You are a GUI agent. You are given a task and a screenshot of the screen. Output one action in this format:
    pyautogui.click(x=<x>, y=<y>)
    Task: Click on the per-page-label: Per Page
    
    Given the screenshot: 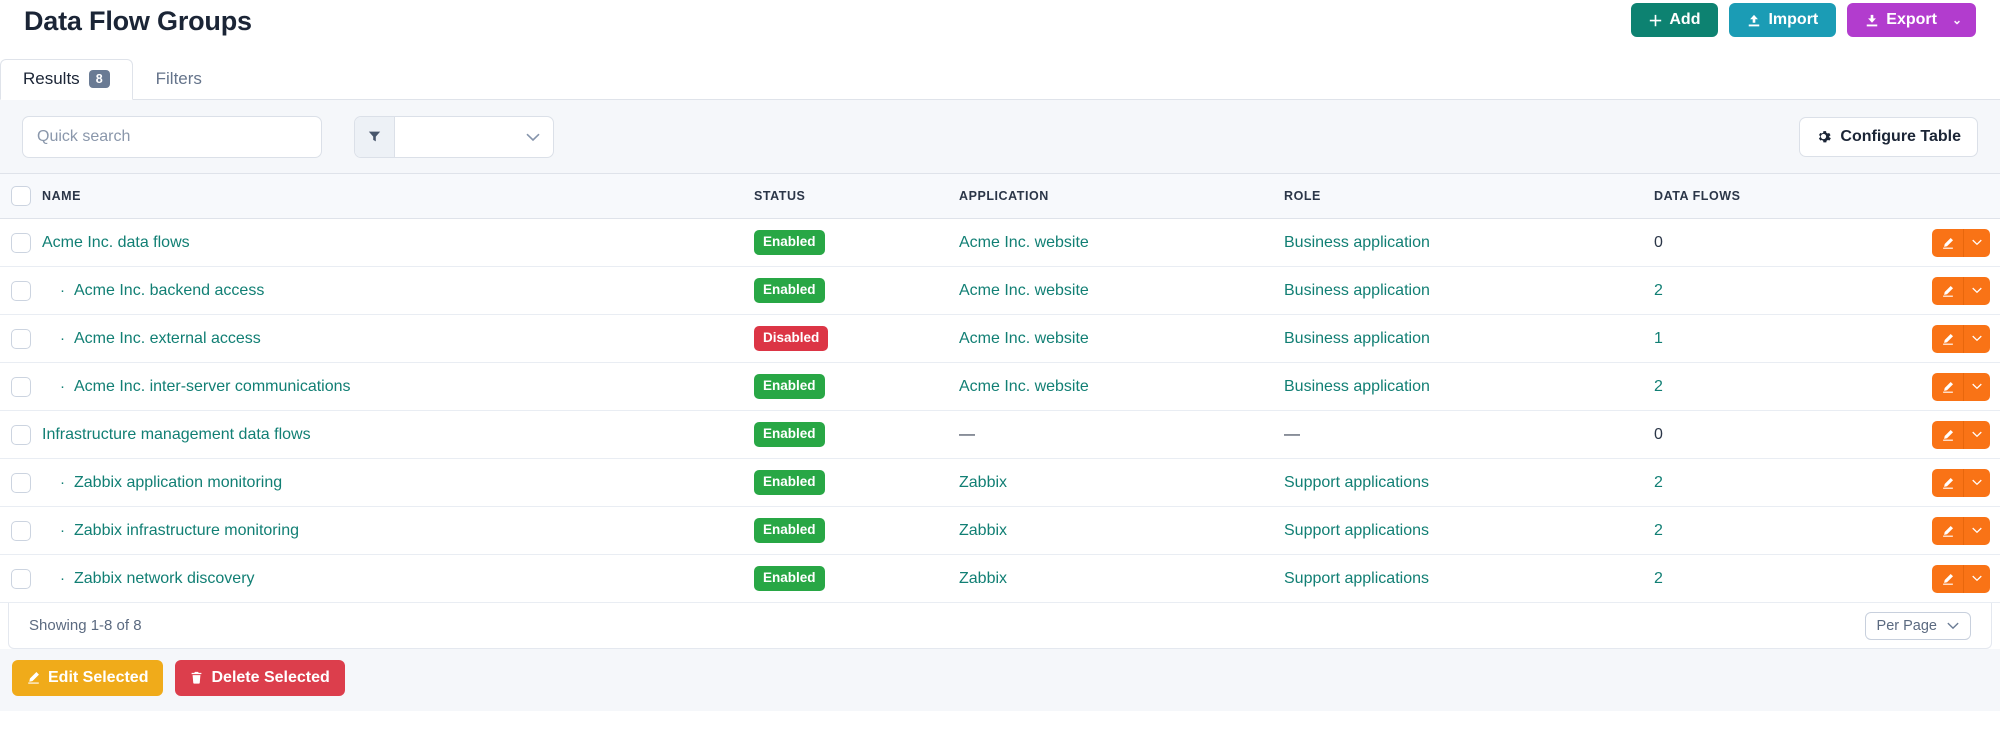 What is the action you would take?
    pyautogui.click(x=1906, y=625)
    